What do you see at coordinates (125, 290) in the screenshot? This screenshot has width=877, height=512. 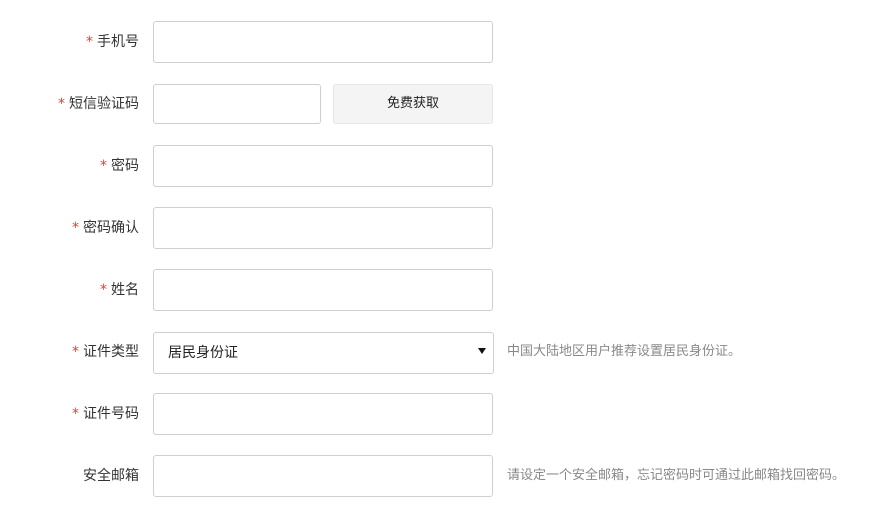 I see `name-label-text: 姓名` at bounding box center [125, 290].